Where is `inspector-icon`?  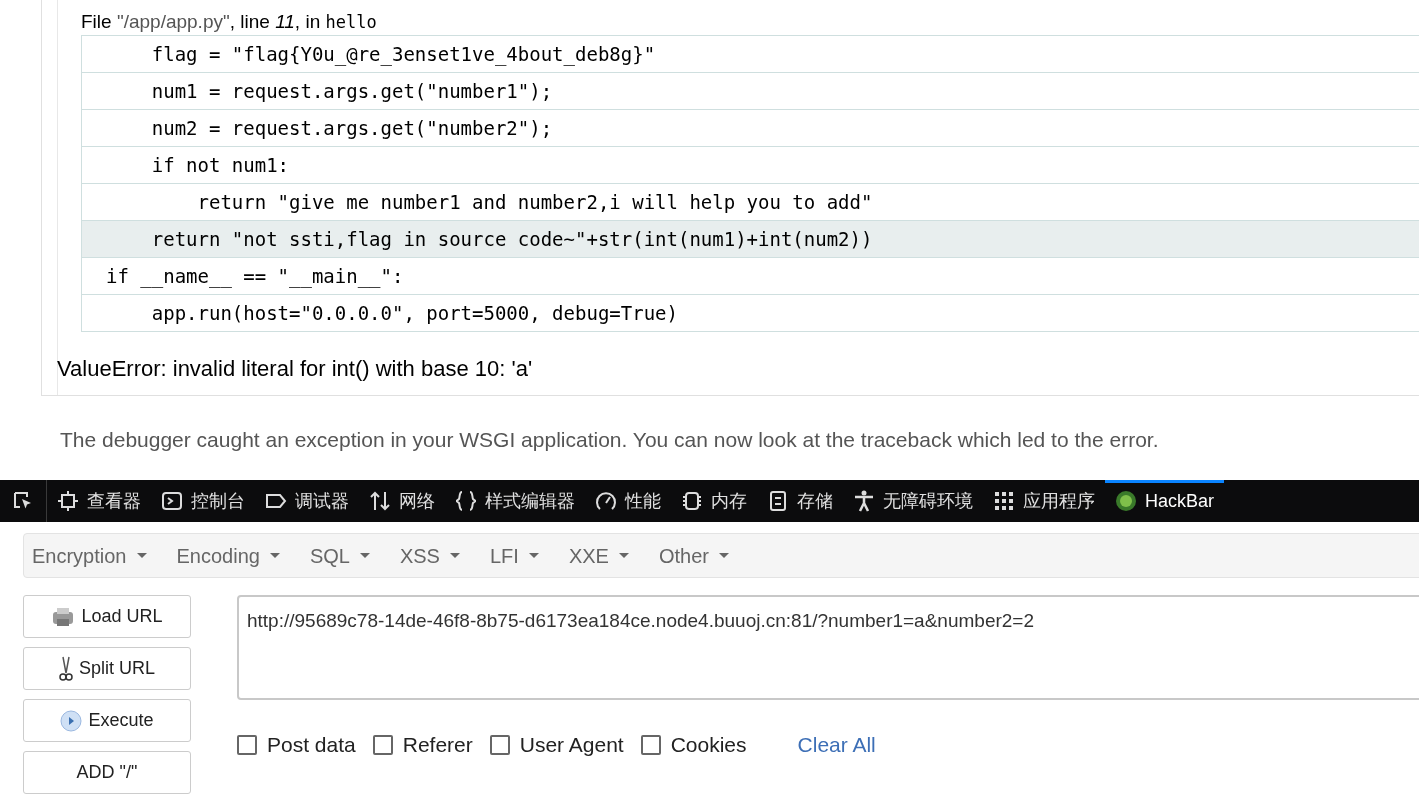
inspector-icon is located at coordinates (68, 501).